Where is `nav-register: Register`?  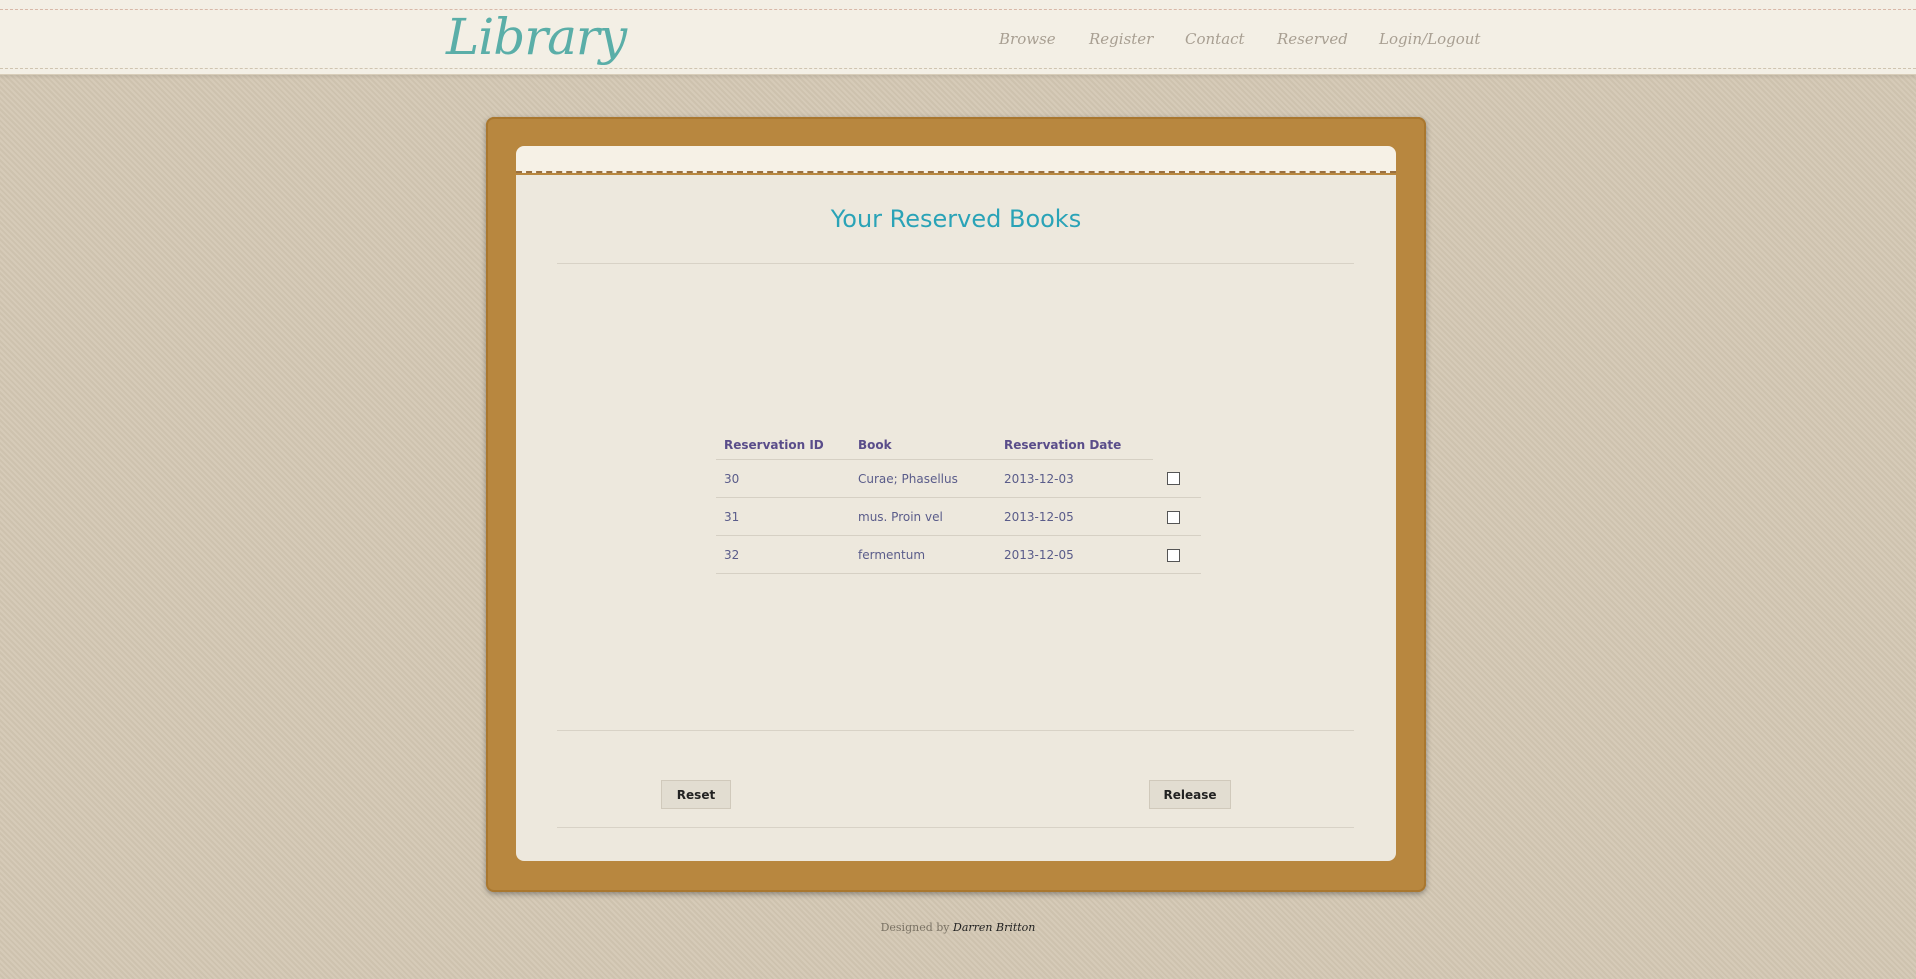
nav-register: Register is located at coordinates (1121, 39).